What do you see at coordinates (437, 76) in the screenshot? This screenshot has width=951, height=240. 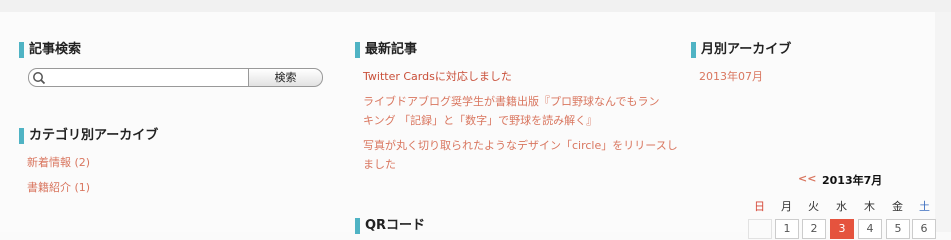 I see `recent-post-link-twitter-cards: Twitter Cardsに対応しました` at bounding box center [437, 76].